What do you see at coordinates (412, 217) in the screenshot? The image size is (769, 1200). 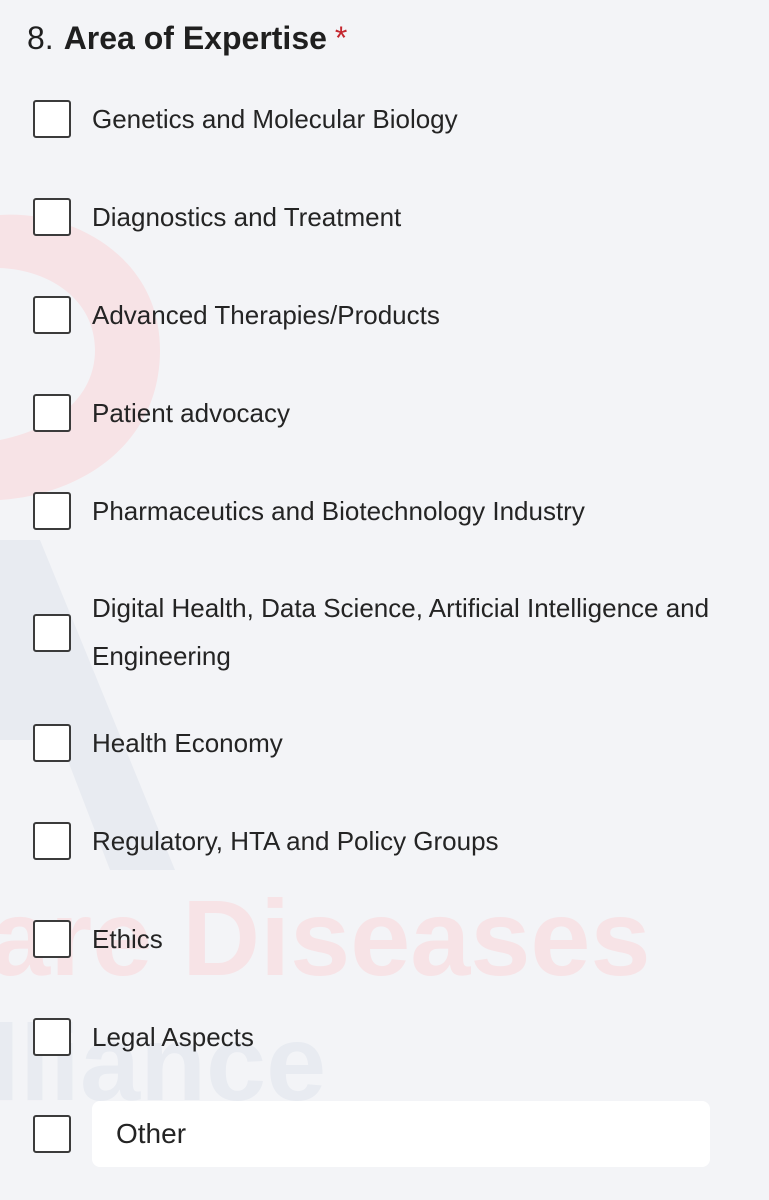 I see `option-label-diagnostics: Diagnostics and Treatment` at bounding box center [412, 217].